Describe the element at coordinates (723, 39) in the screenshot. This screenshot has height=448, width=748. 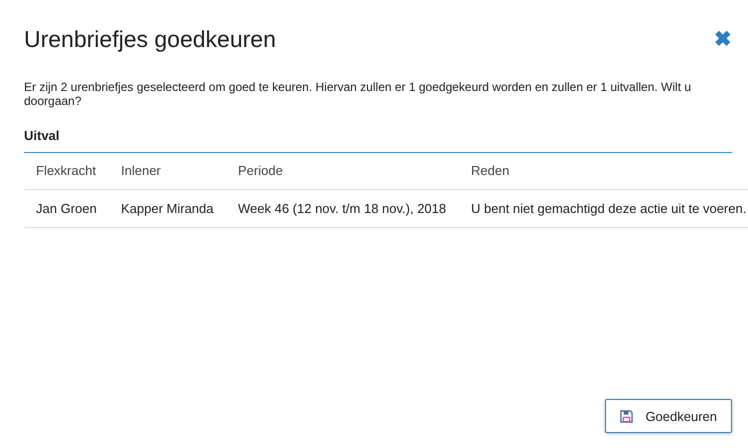
I see `close-button: ✖` at that location.